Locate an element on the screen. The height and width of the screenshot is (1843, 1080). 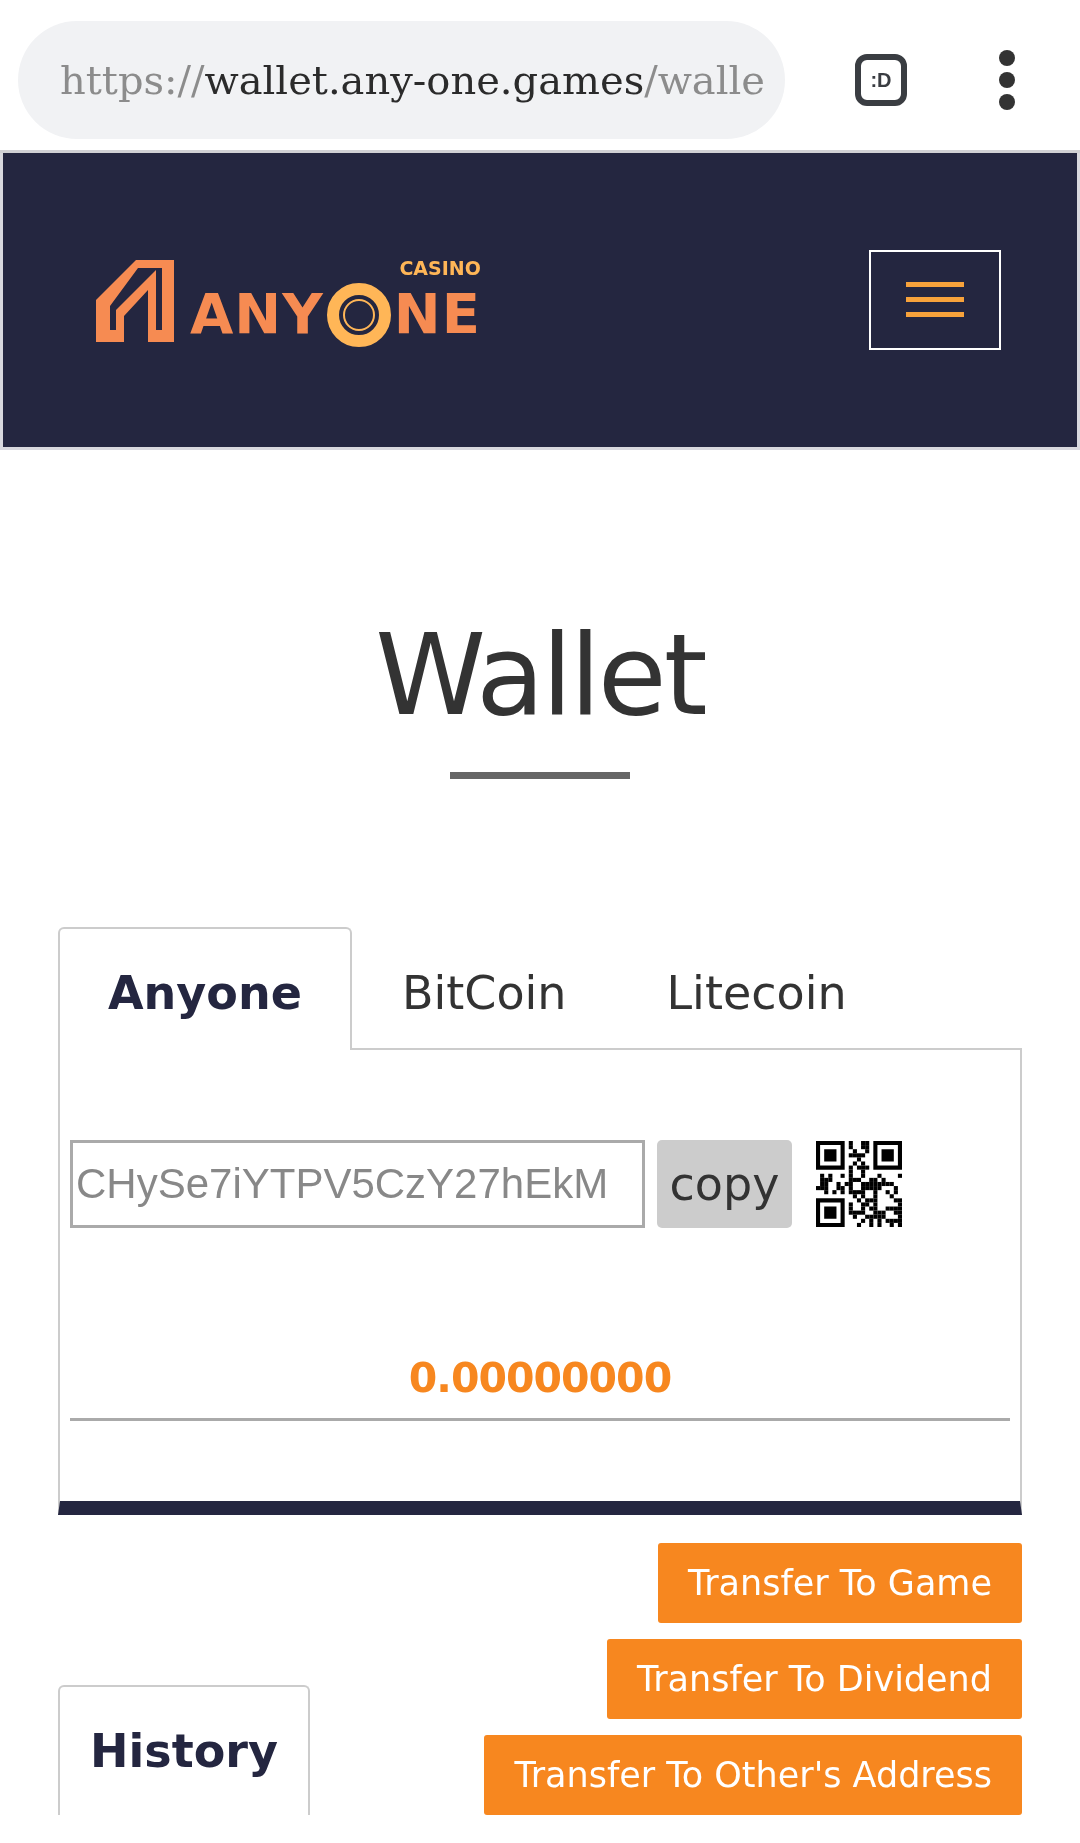
page-title: Wallet is located at coordinates (540, 675).